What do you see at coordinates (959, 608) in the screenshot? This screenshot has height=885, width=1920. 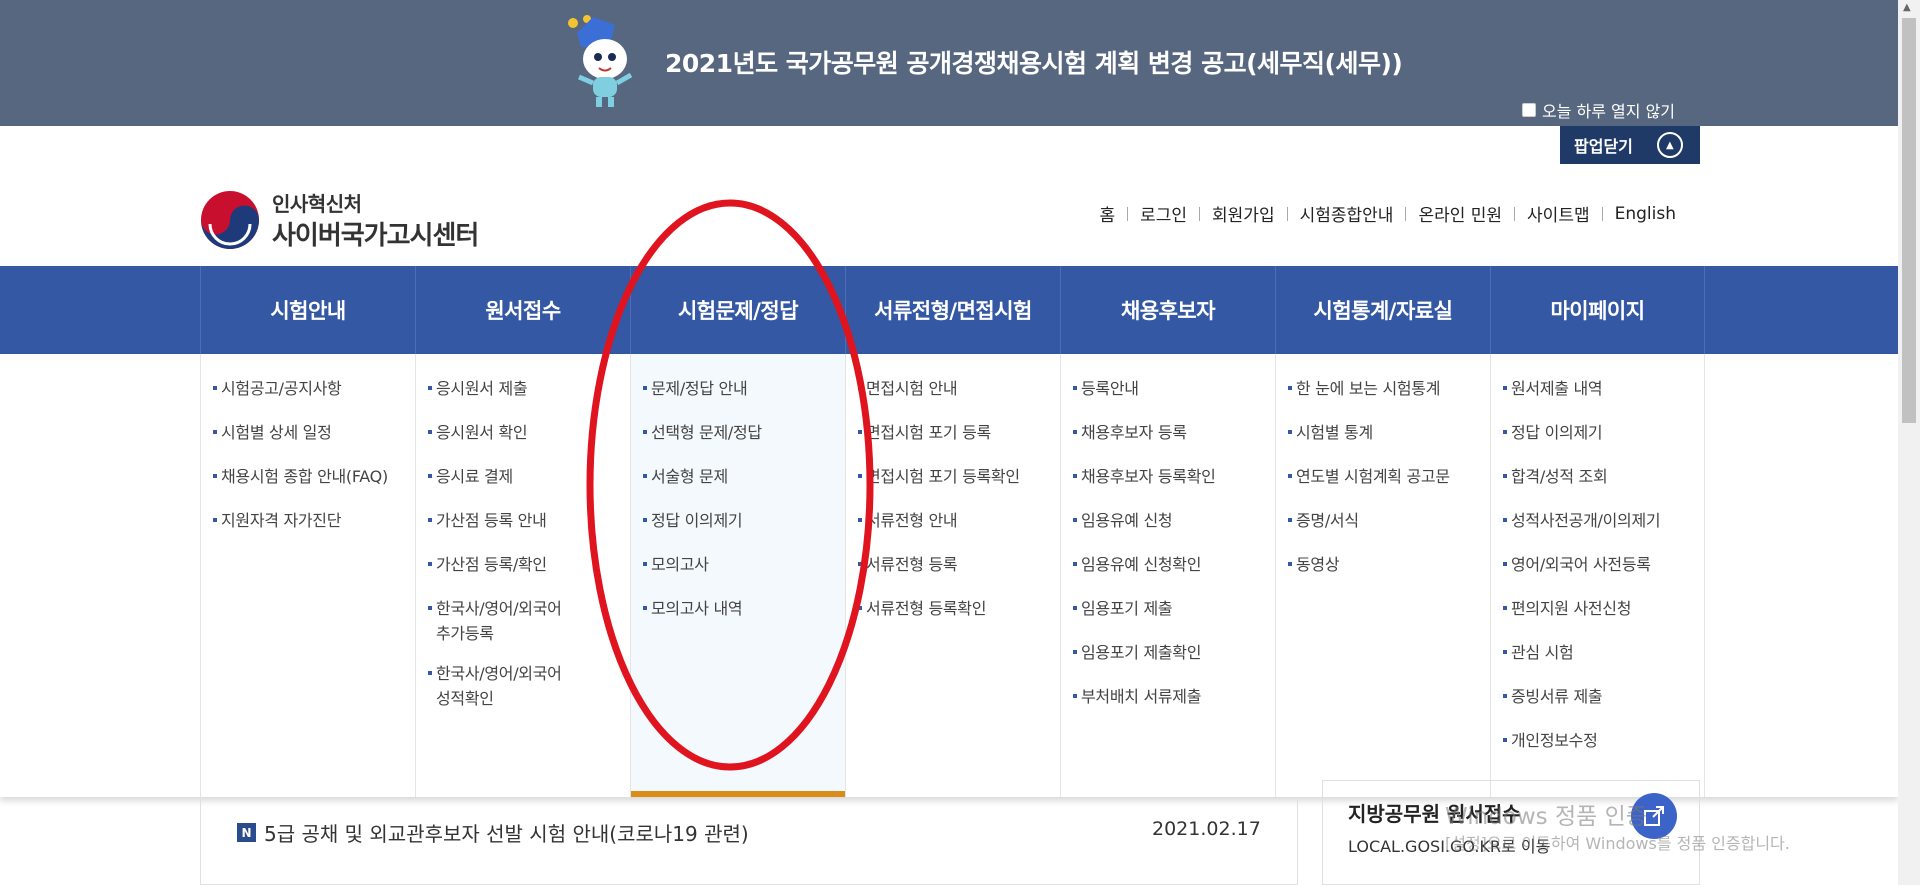 I see `submenu-item: 서류전형 등록확인` at bounding box center [959, 608].